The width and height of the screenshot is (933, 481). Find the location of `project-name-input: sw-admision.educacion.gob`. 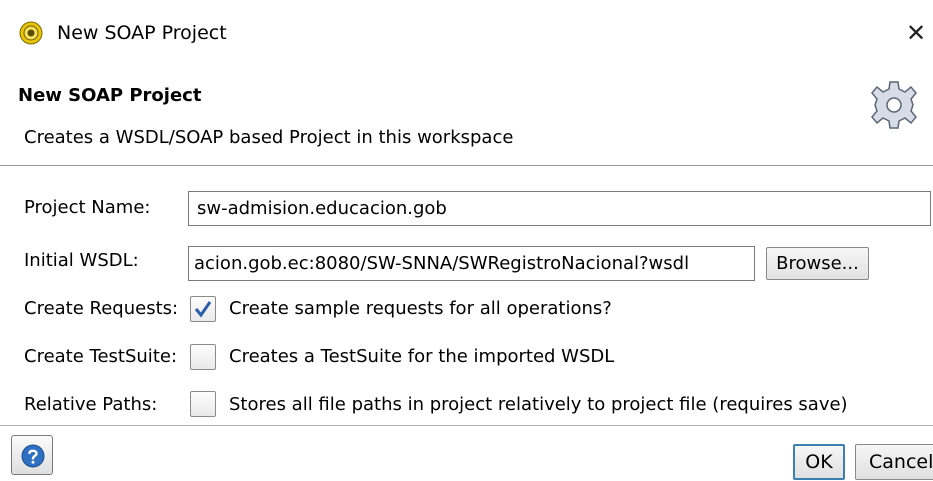

project-name-input: sw-admision.educacion.gob is located at coordinates (559, 208).